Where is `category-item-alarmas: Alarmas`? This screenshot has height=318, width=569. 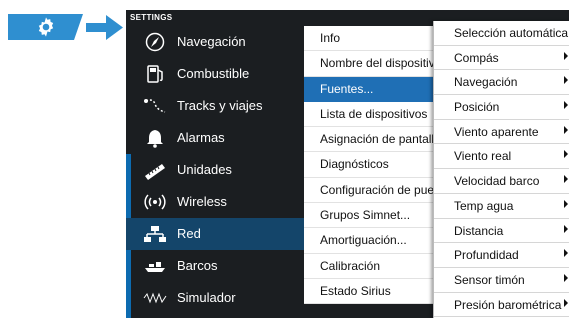
category-item-alarmas: Alarmas is located at coordinates (215, 138).